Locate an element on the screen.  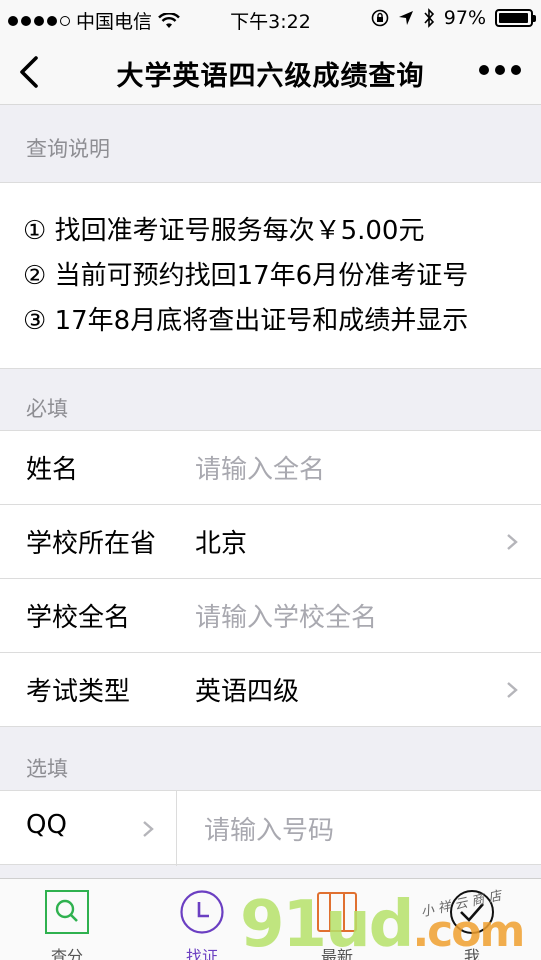
notes-section-title: 查询说明 is located at coordinates (68, 149).